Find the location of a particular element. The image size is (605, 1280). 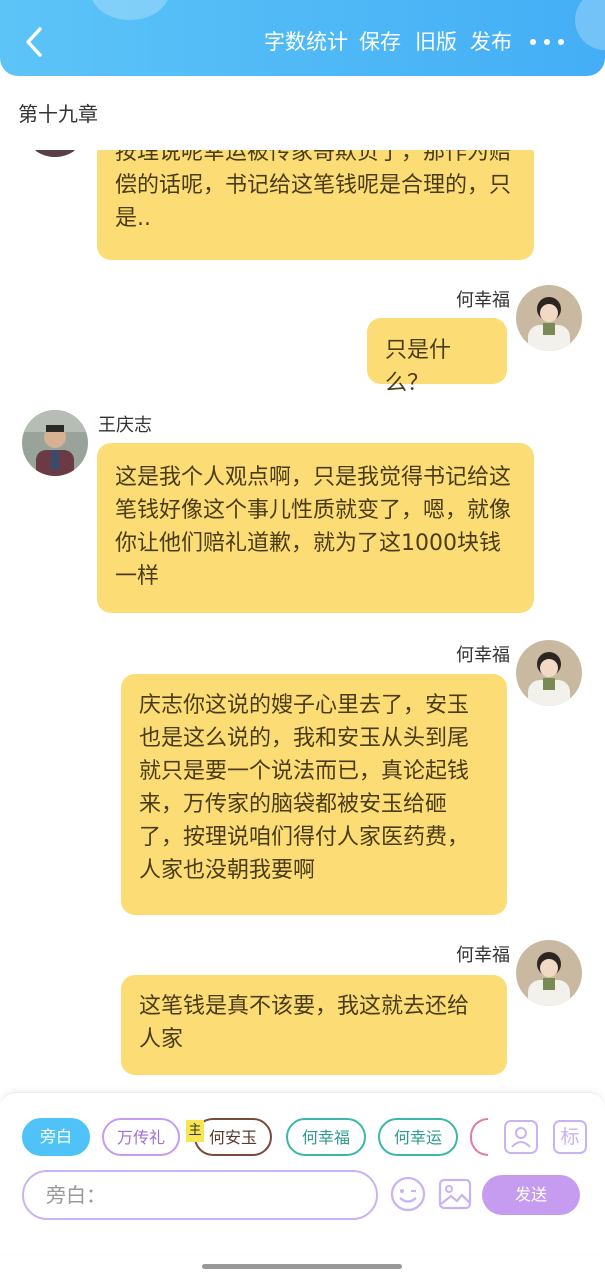

role-pill-wan-chuanli: 万传礼 is located at coordinates (141, 1137).